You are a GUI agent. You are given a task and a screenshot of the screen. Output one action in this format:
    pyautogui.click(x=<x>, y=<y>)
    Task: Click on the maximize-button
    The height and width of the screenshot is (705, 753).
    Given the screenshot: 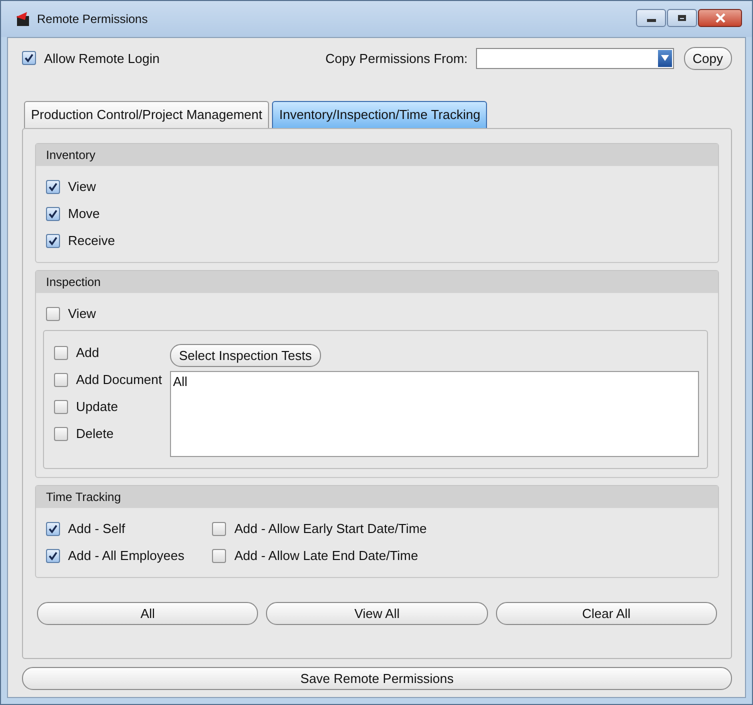 What is the action you would take?
    pyautogui.click(x=682, y=18)
    